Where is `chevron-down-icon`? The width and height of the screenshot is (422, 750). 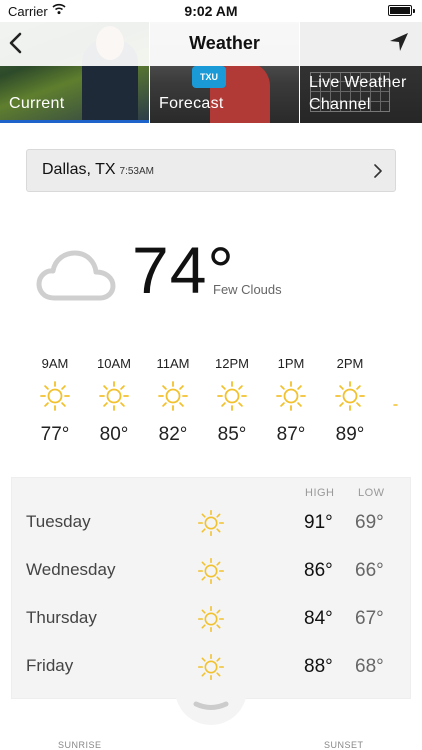 chevron-down-icon is located at coordinates (211, 705).